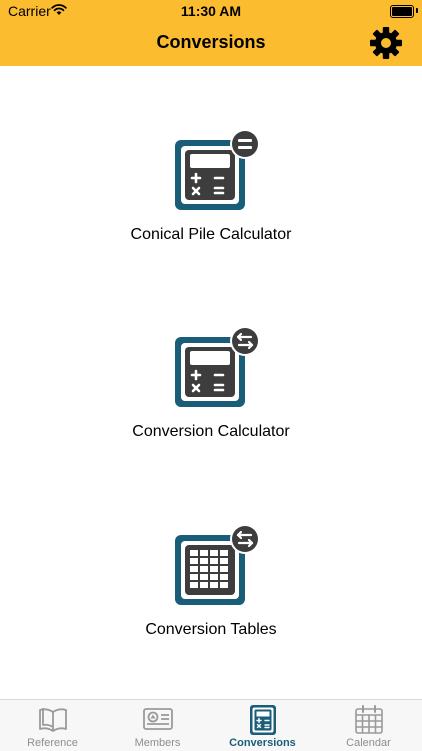 The height and width of the screenshot is (751, 422). What do you see at coordinates (217, 564) in the screenshot?
I see `table-arrows-icon` at bounding box center [217, 564].